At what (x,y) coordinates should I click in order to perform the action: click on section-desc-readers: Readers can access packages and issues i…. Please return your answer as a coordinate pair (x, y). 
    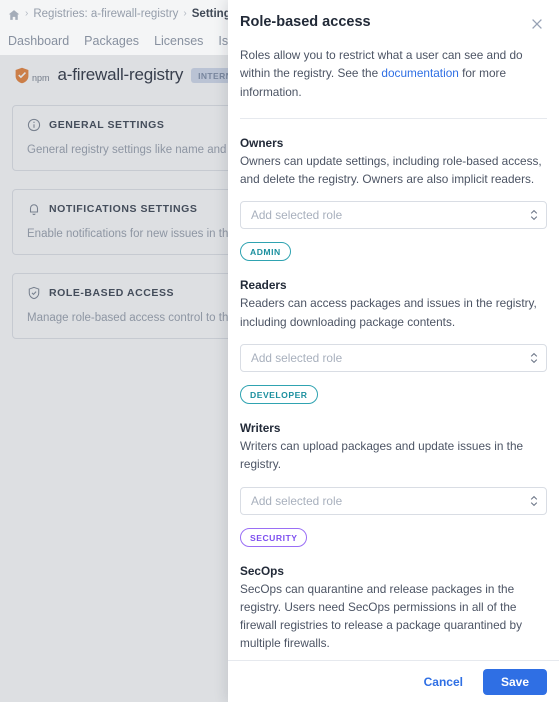
    Looking at the image, I should click on (388, 312).